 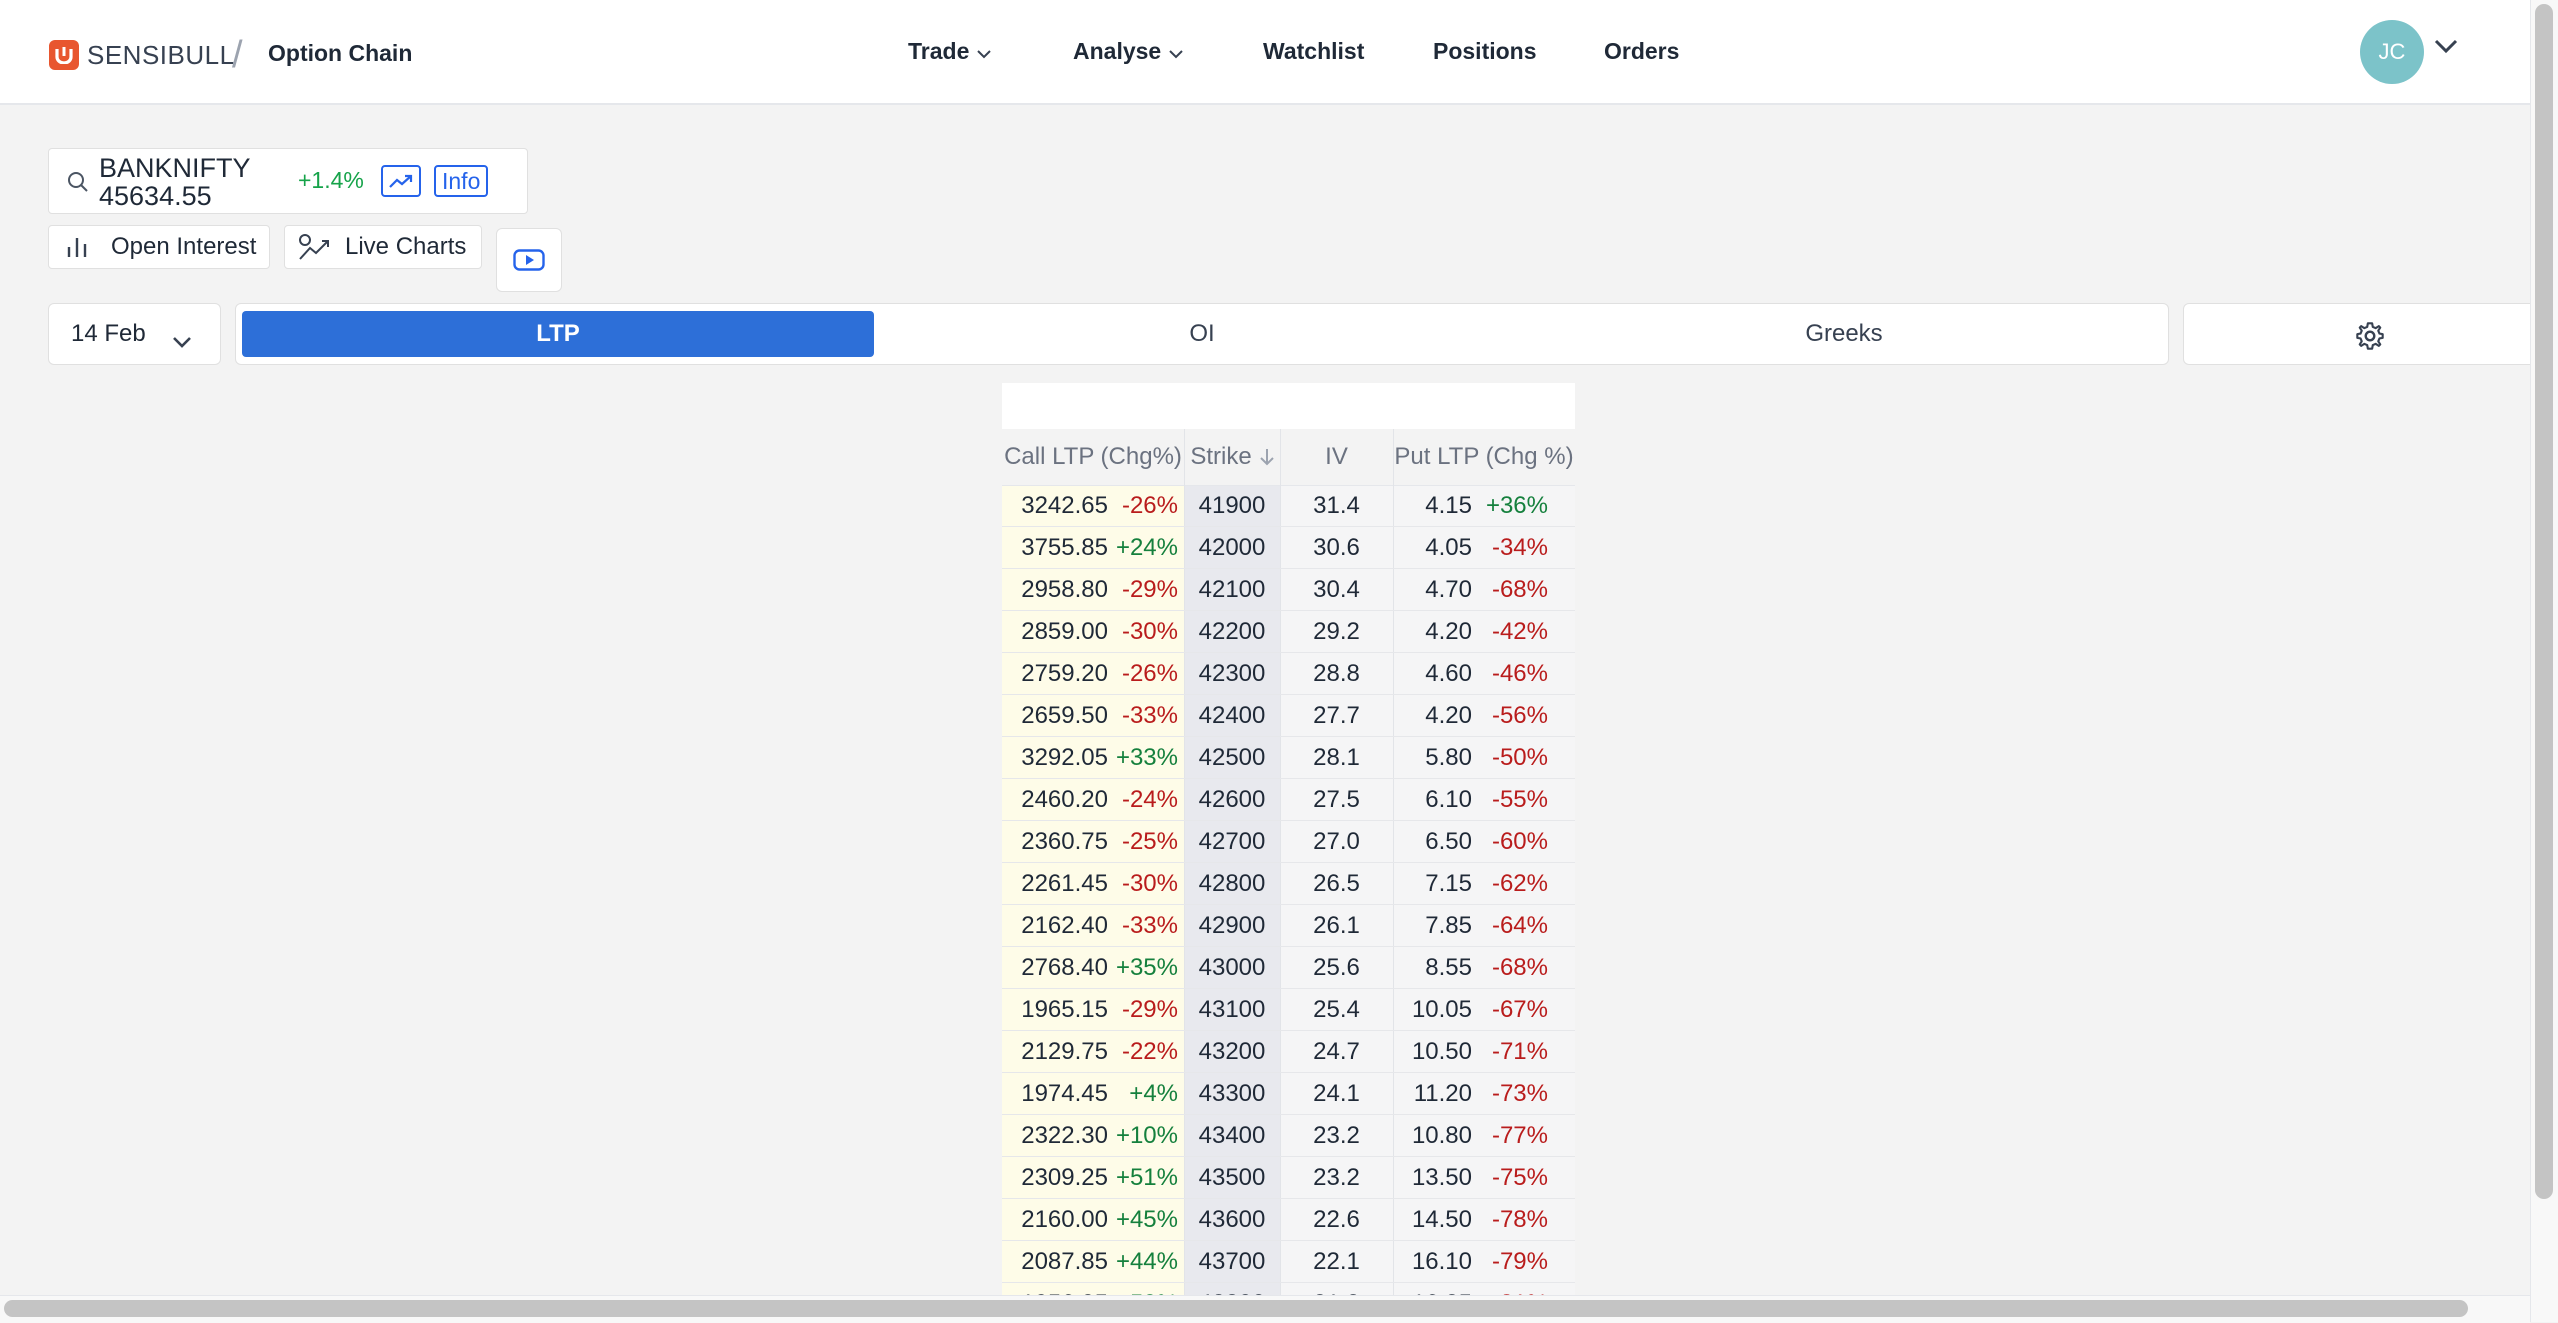 What do you see at coordinates (1149, 925) in the screenshot?
I see `call-change-cell: -33%` at bounding box center [1149, 925].